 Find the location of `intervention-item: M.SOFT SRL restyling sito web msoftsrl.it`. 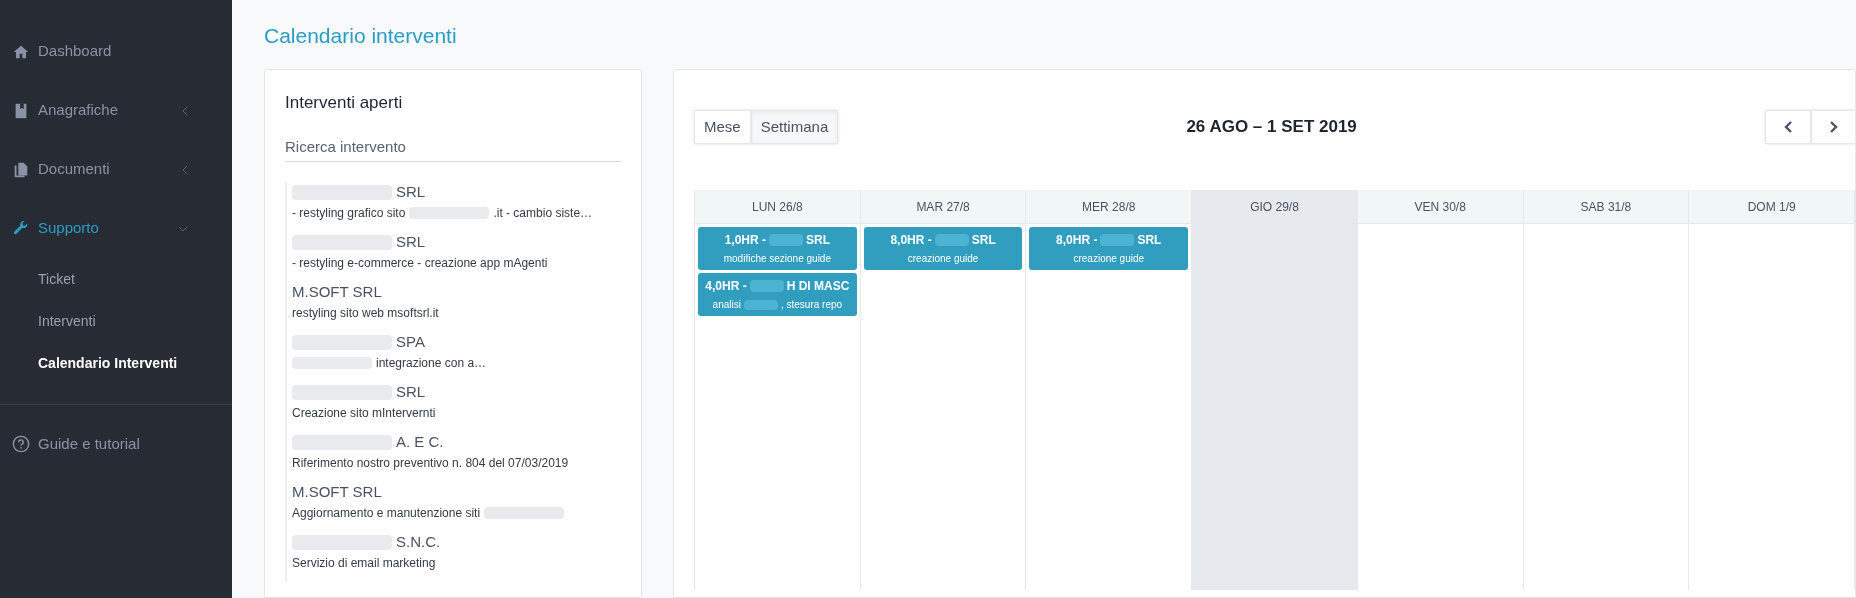

intervention-item: M.SOFT SRL restyling sito web msoftsrl.it is located at coordinates (453, 306).